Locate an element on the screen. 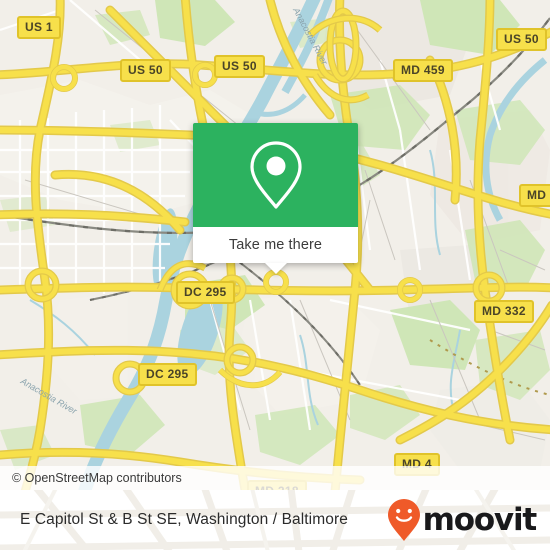 This screenshot has width=550, height=550. road-shield: MD 332 is located at coordinates (504, 311).